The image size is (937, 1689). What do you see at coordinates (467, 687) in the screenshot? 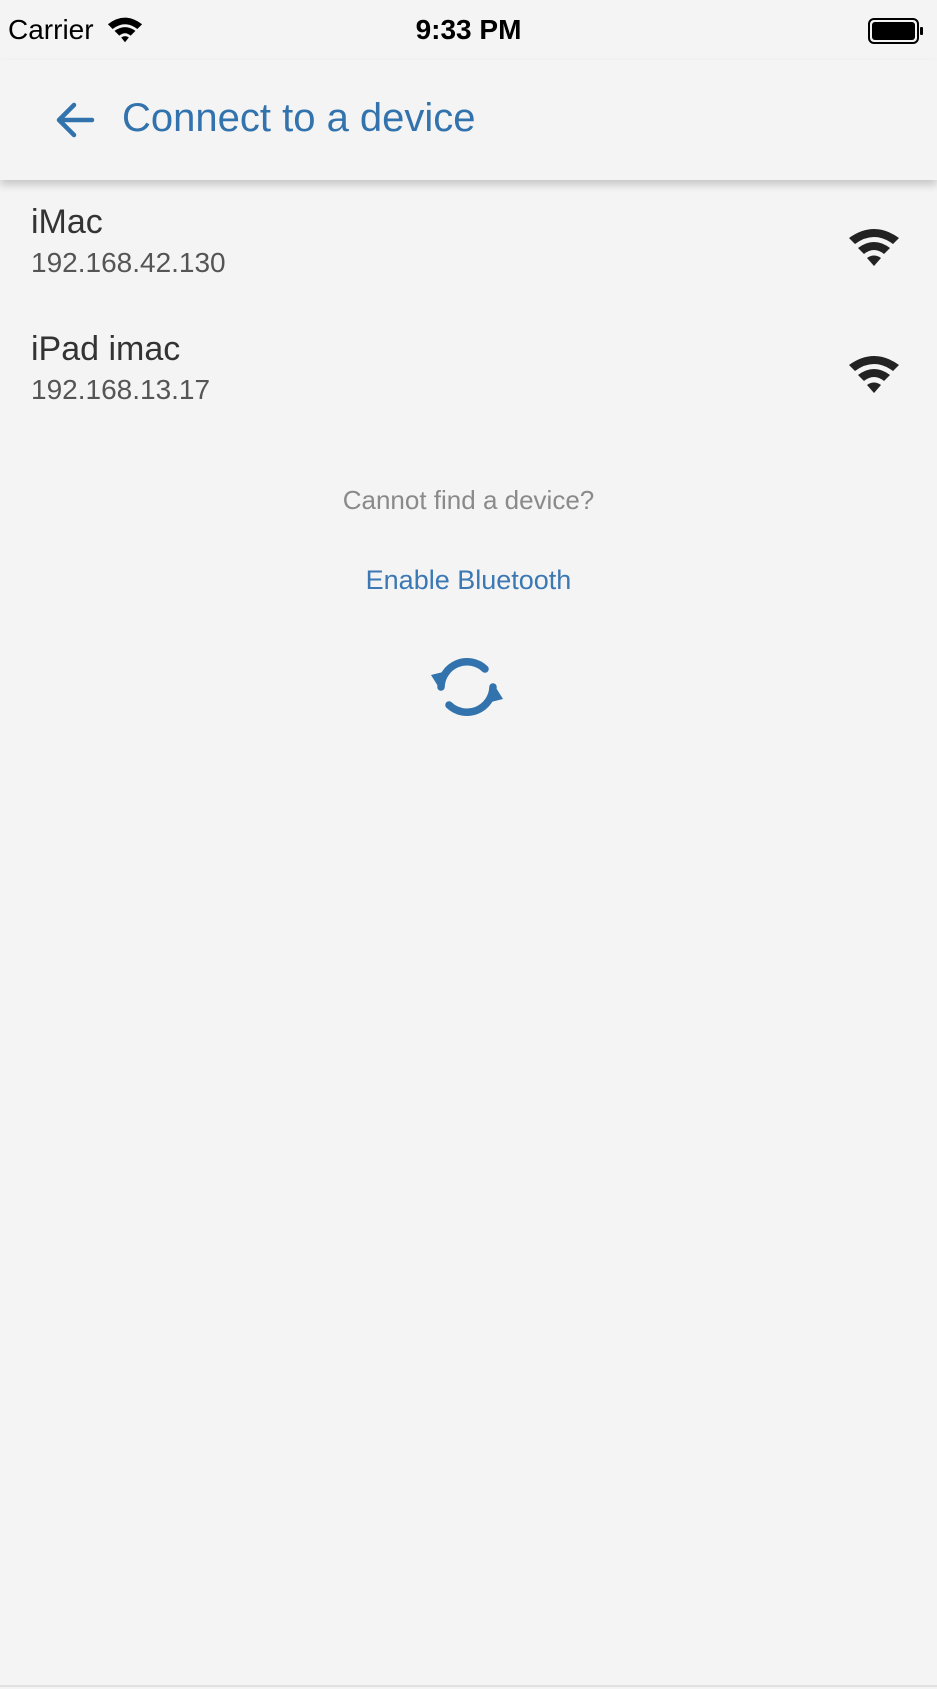
I see `refresh-icon` at bounding box center [467, 687].